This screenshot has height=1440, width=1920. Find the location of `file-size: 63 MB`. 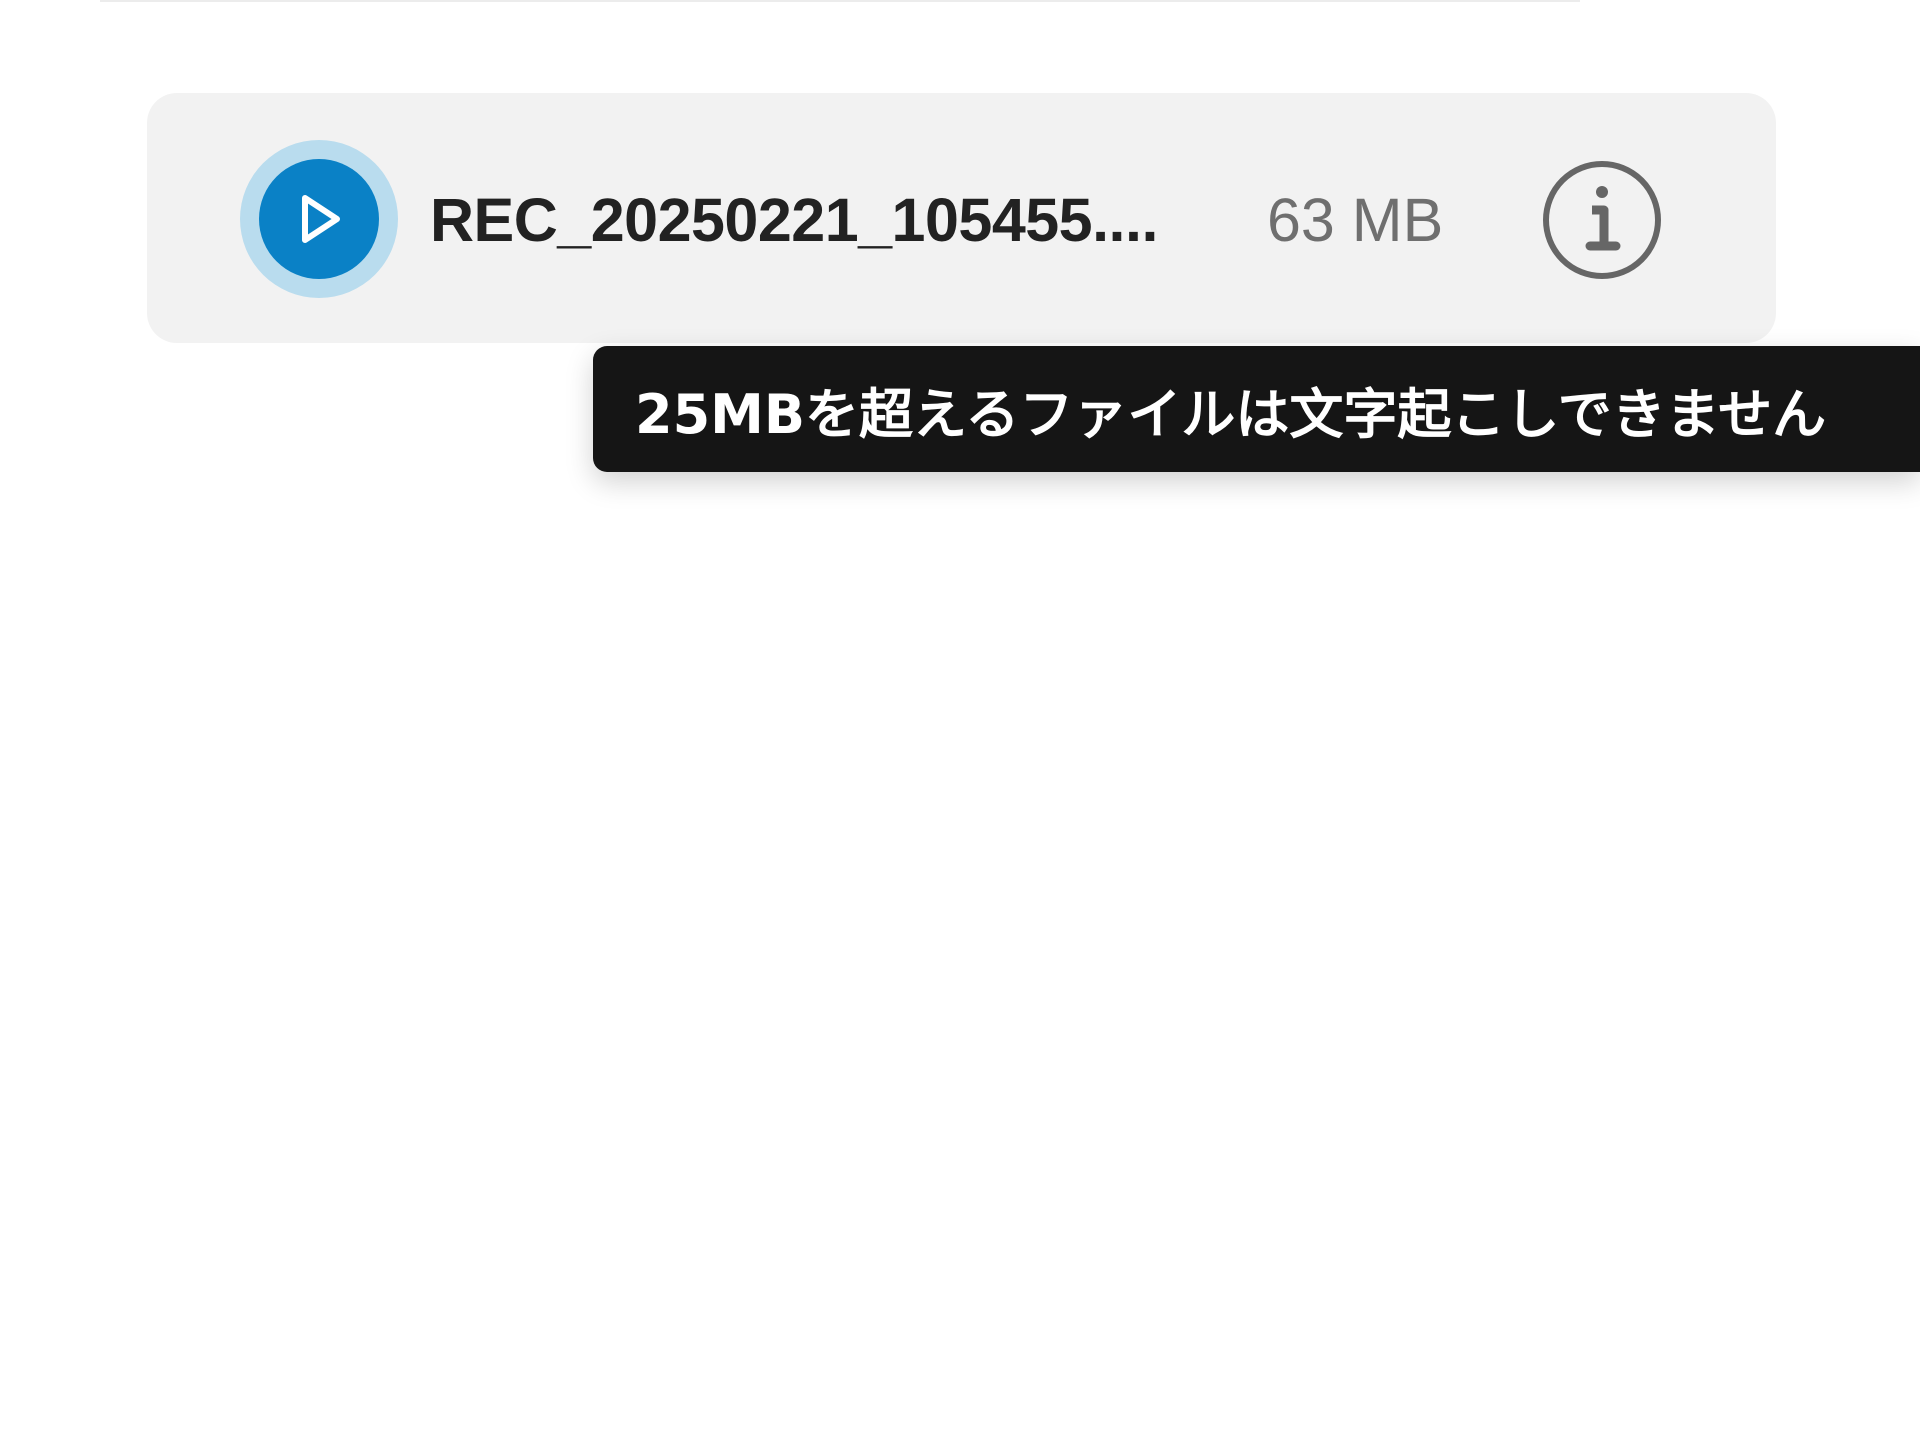

file-size: 63 MB is located at coordinates (1355, 220).